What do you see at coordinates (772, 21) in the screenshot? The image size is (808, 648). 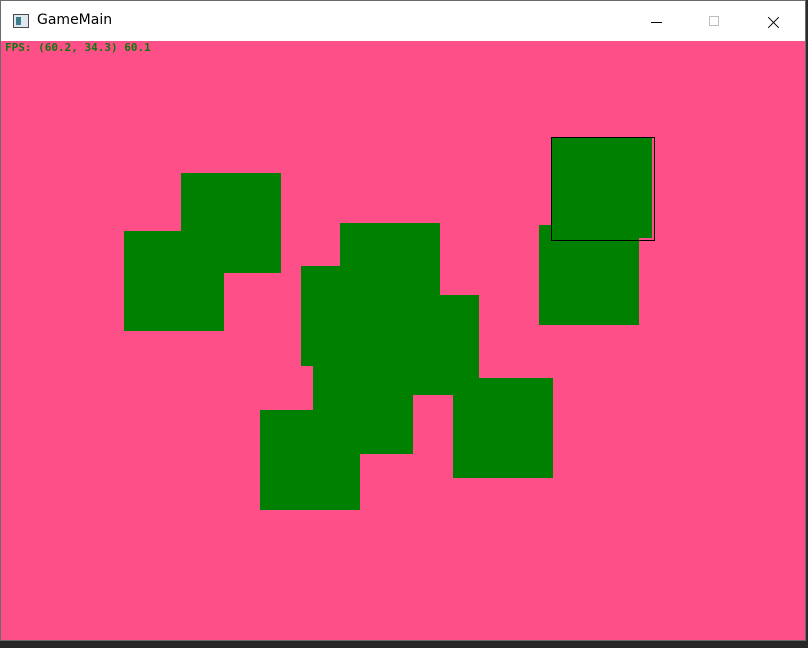 I see `close-button` at bounding box center [772, 21].